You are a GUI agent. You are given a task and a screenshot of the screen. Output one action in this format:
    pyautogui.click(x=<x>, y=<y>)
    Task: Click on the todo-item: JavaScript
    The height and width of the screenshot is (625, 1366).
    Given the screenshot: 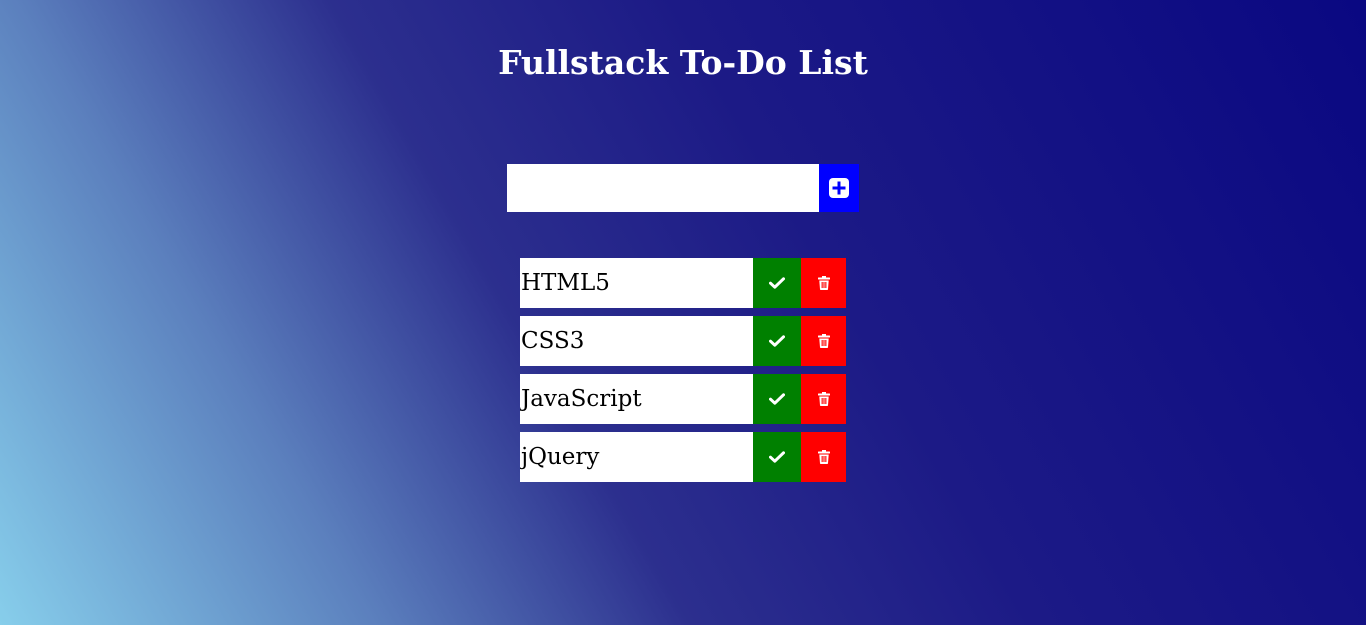 What is the action you would take?
    pyautogui.click(x=683, y=399)
    